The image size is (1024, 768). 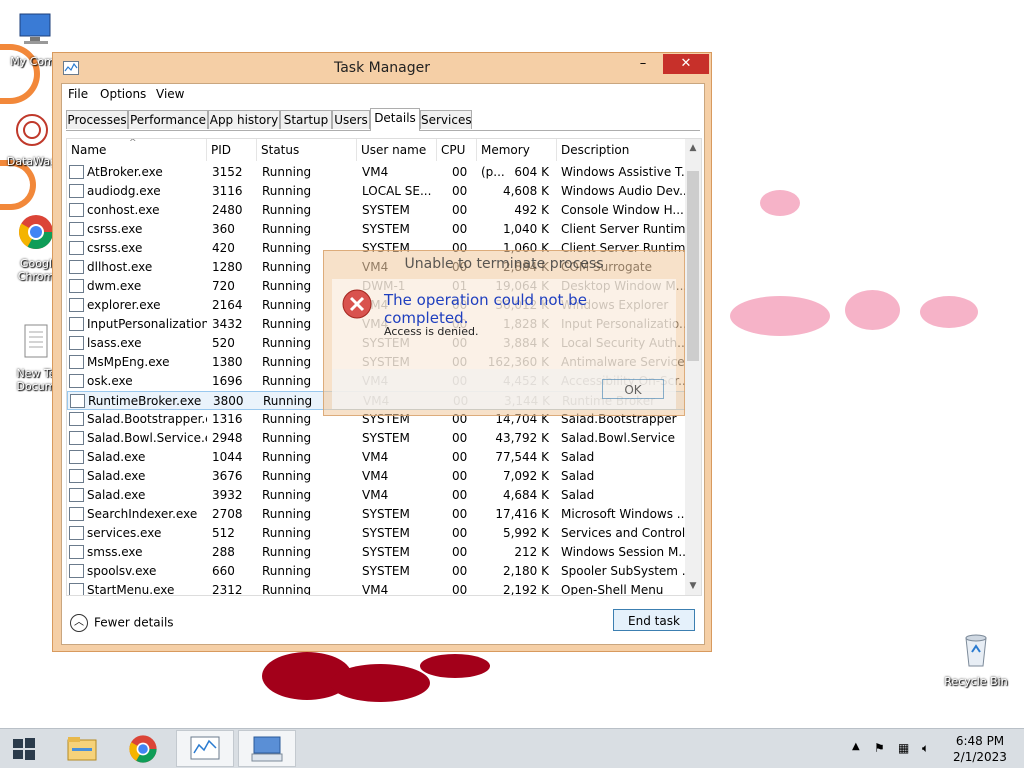 I want to click on fewer-details-label: Fewer details, so click(x=134, y=622).